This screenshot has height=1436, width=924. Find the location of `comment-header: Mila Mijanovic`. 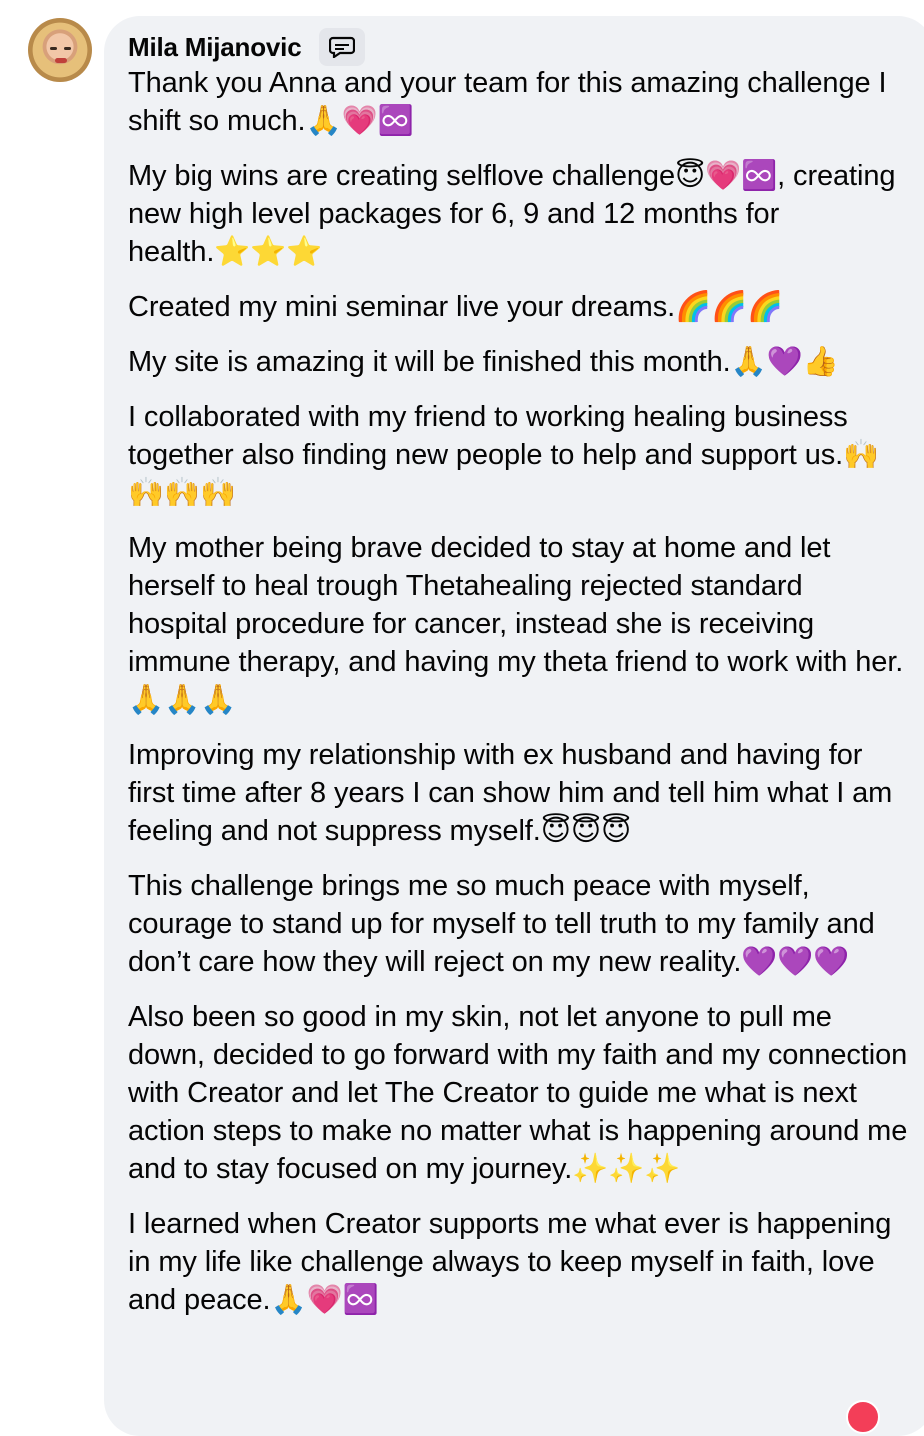

comment-header: Mila Mijanovic is located at coordinates (247, 47).